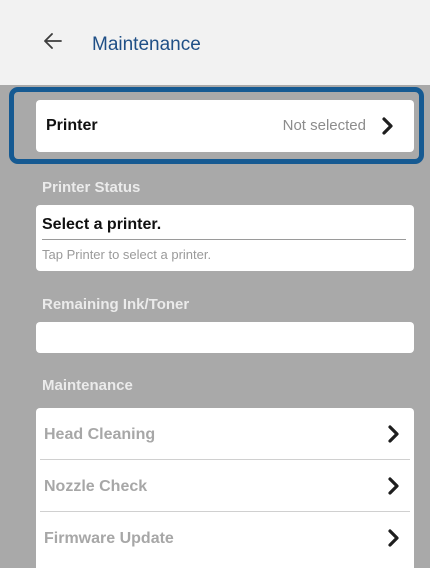 Image resolution: width=430 pixels, height=568 pixels. Describe the element at coordinates (109, 538) in the screenshot. I see `list-item-label: Firmware Update` at that location.